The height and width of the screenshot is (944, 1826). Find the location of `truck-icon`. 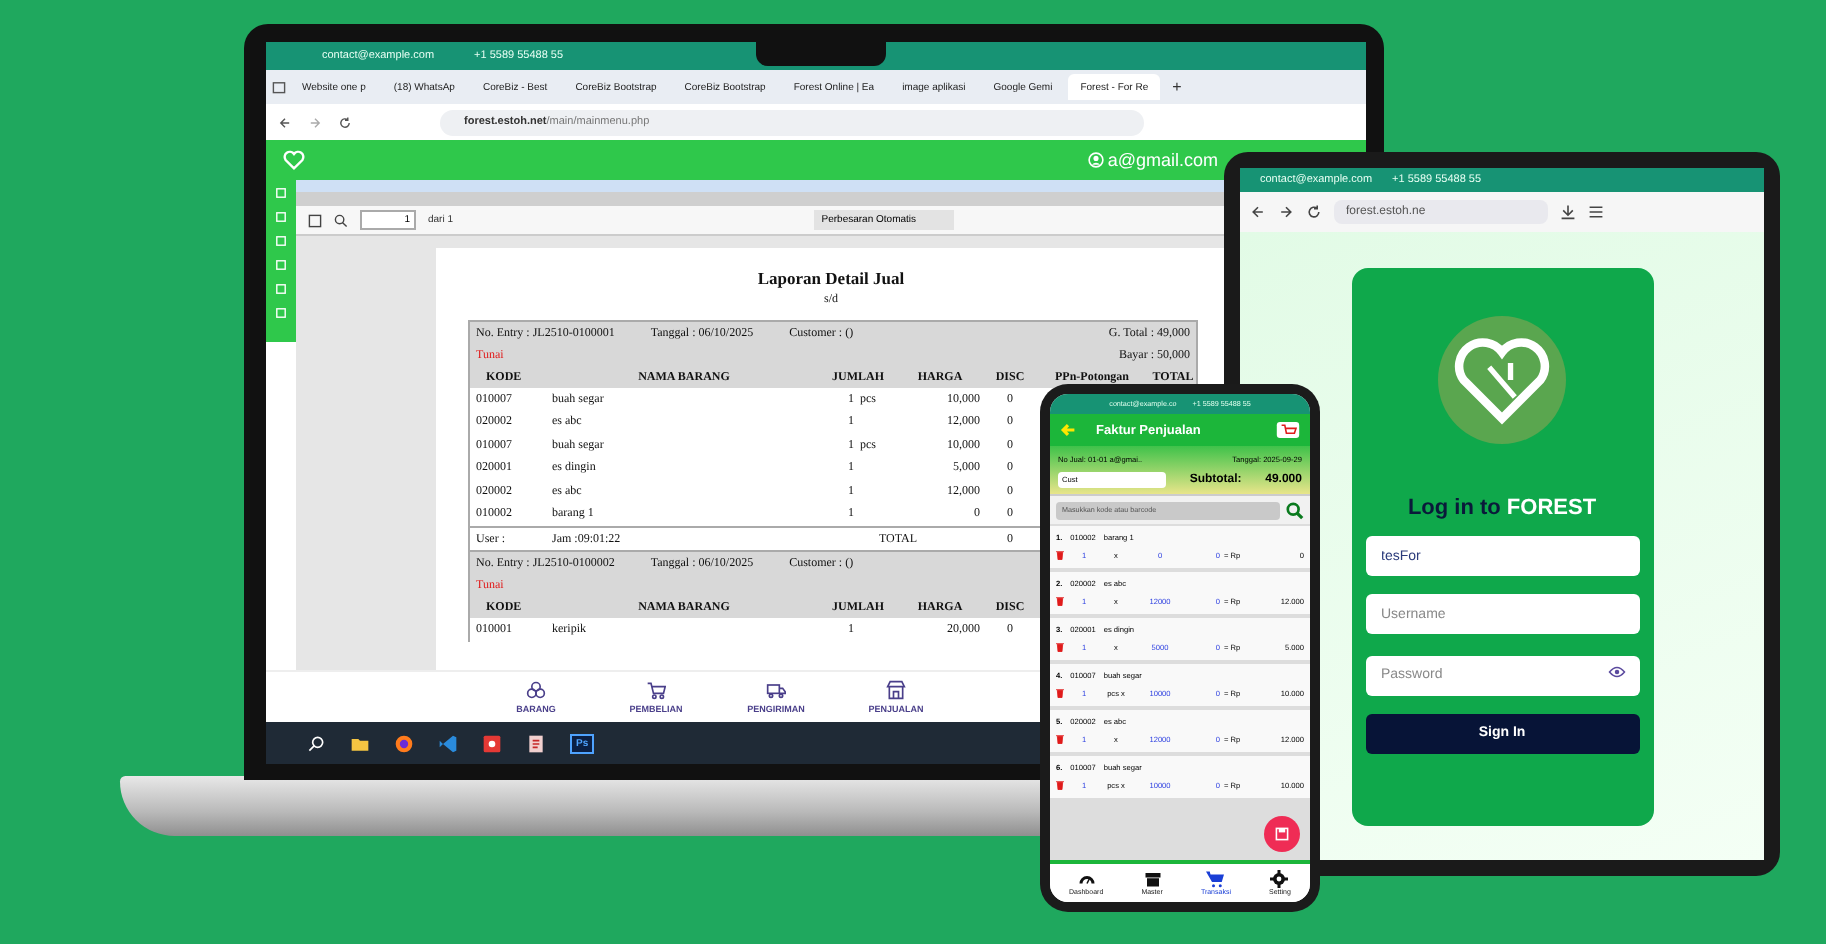

truck-icon is located at coordinates (776, 690).